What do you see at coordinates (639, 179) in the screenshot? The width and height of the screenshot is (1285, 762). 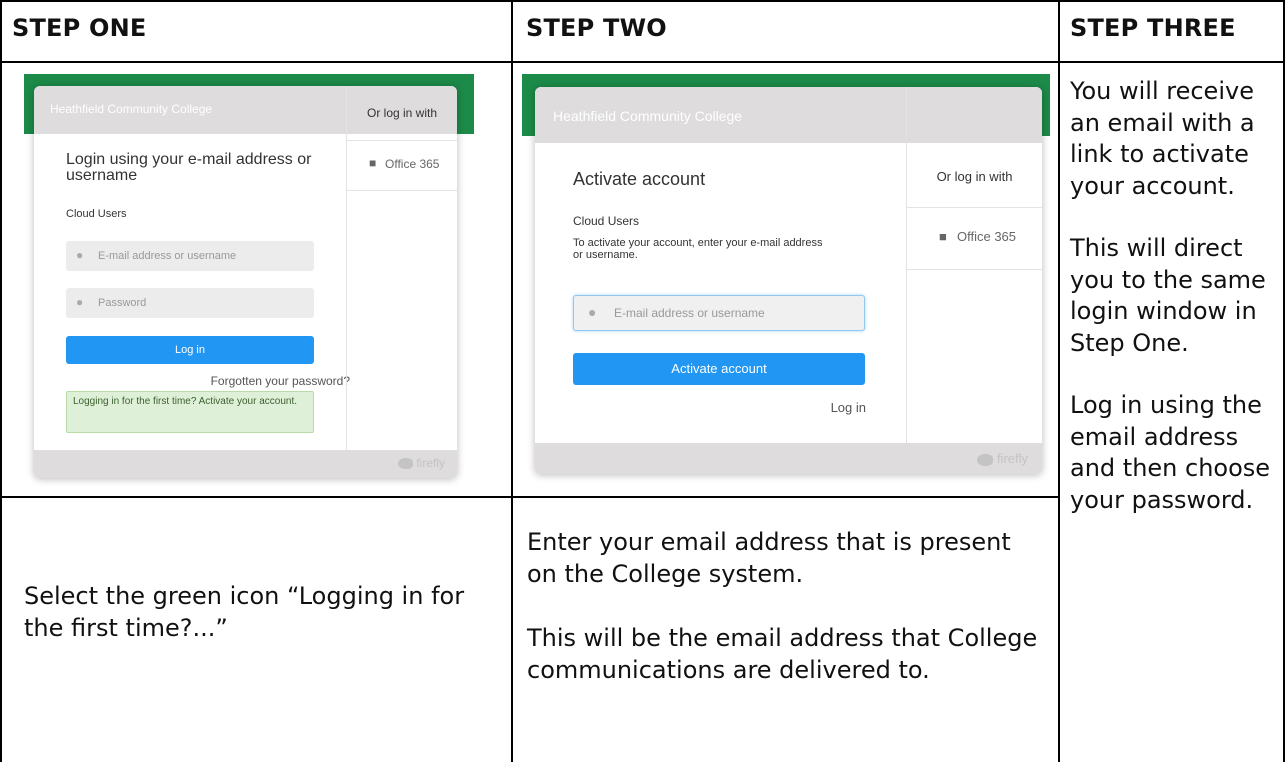 I see `activate-title: Activate account` at bounding box center [639, 179].